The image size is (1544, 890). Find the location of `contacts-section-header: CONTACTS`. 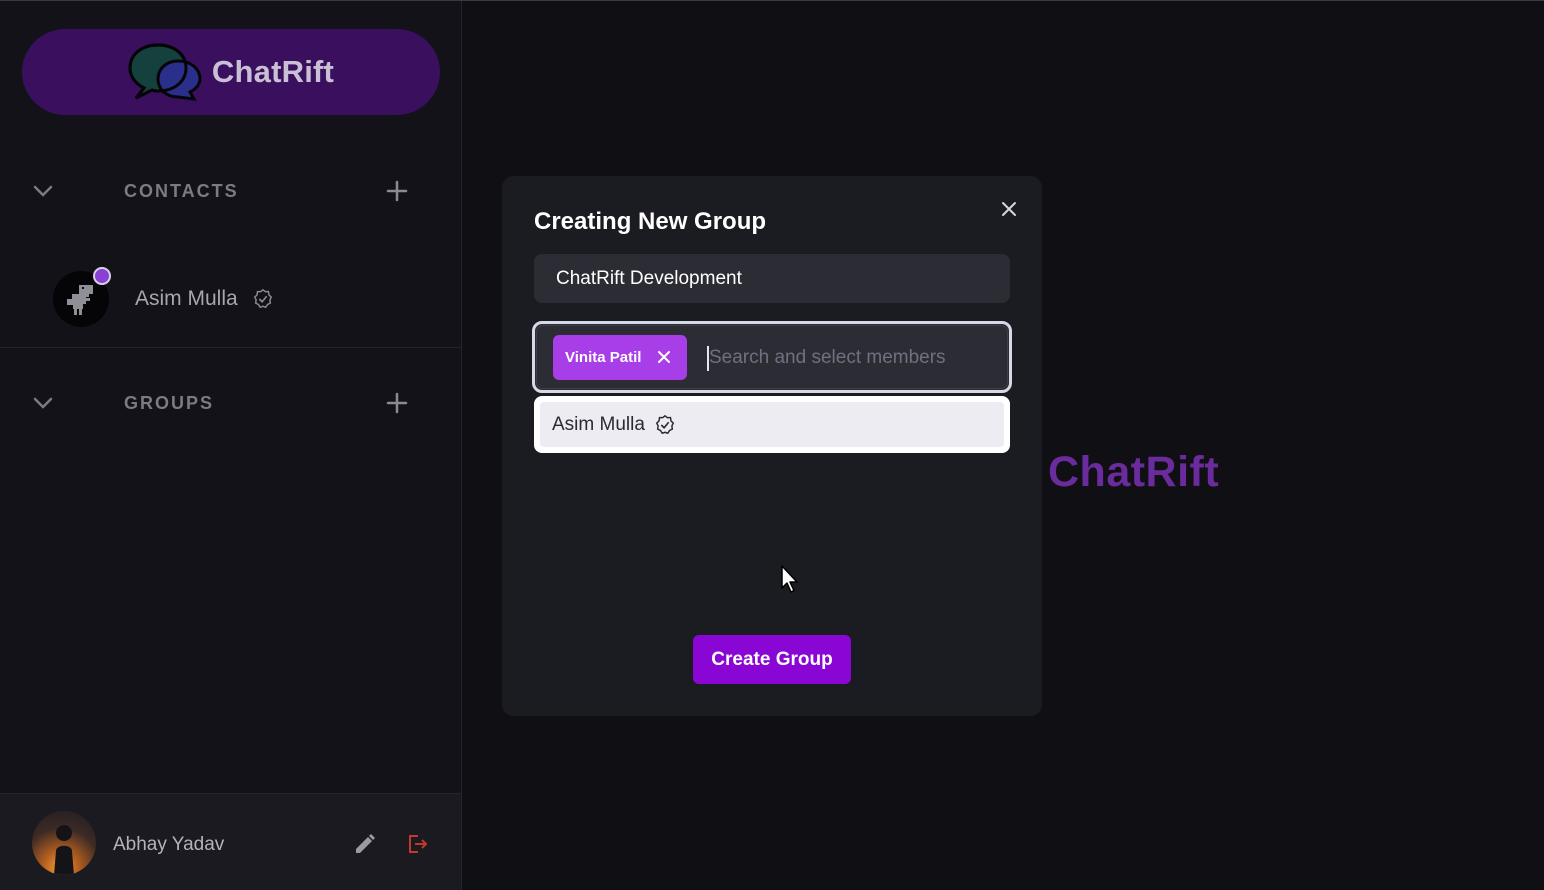

contacts-section-header: CONTACTS is located at coordinates (230, 191).